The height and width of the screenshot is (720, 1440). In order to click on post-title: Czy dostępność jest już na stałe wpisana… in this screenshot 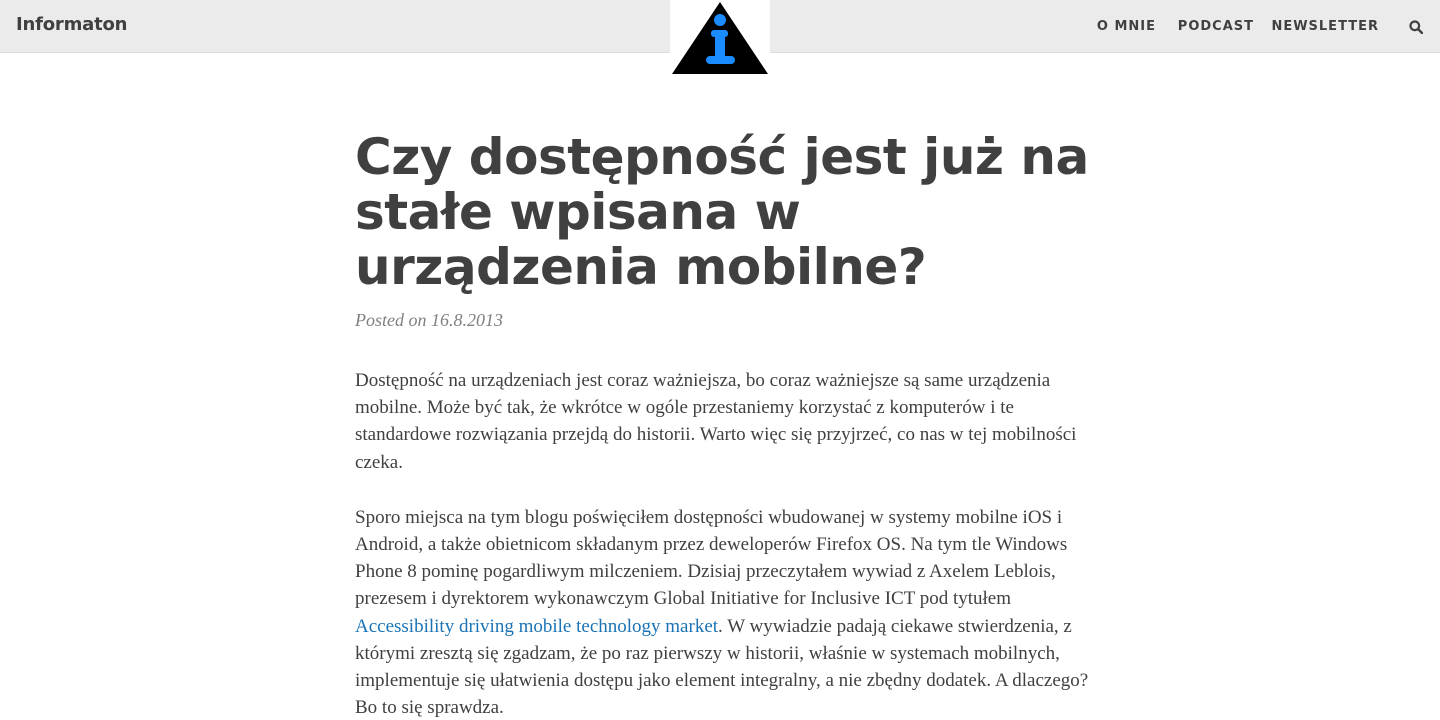, I will do `click(722, 212)`.